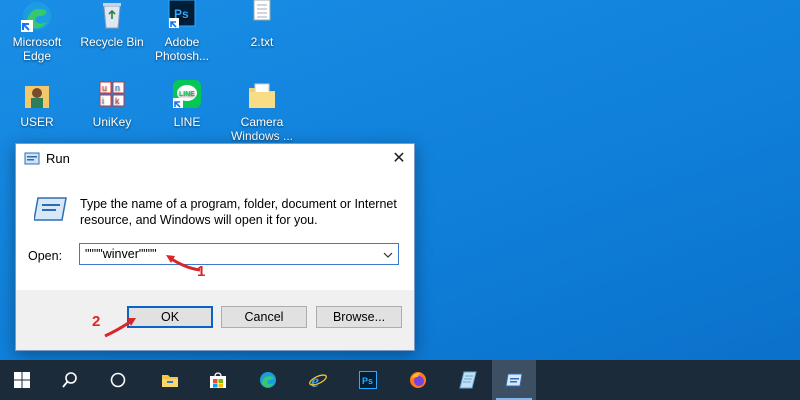 The height and width of the screenshot is (400, 800). I want to click on start-icon, so click(22, 380).